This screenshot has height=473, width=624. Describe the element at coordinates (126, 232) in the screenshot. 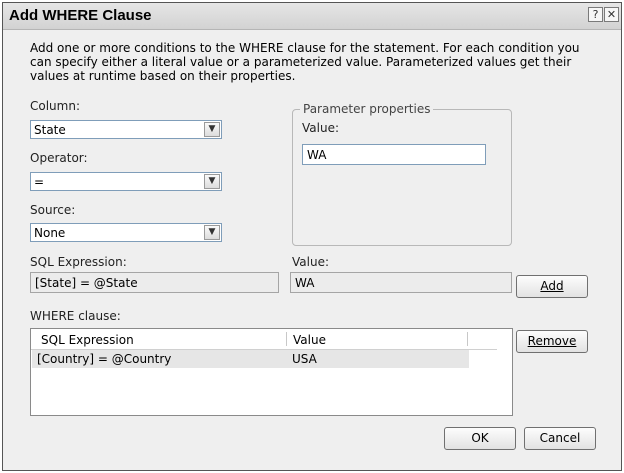

I see `source-dropdown: None ▼` at that location.